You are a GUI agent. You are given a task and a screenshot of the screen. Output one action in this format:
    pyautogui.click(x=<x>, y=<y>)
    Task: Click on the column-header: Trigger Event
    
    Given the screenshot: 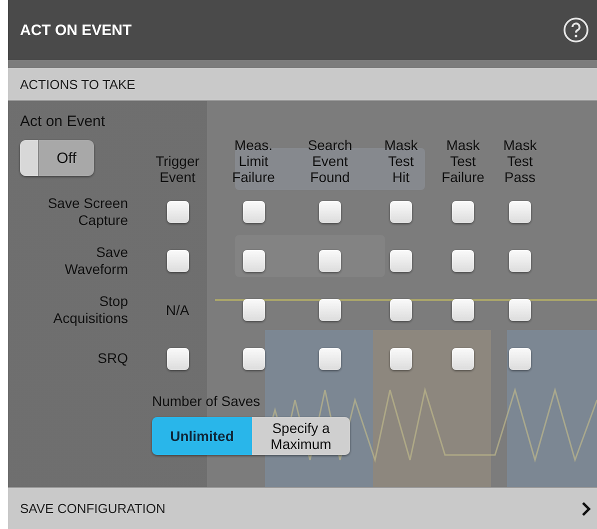 What is the action you would take?
    pyautogui.click(x=177, y=169)
    